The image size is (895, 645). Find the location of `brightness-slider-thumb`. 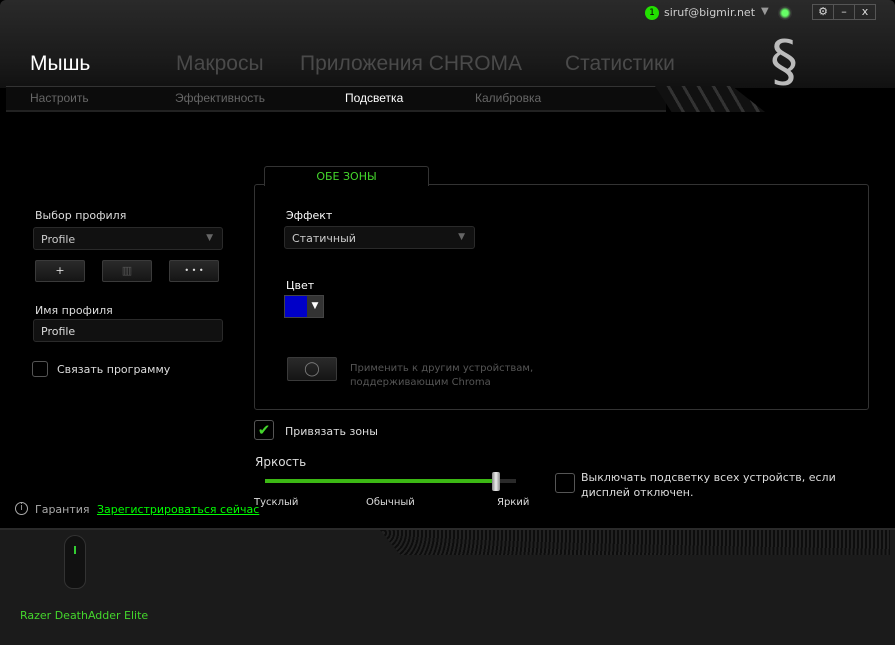

brightness-slider-thumb is located at coordinates (495, 481).